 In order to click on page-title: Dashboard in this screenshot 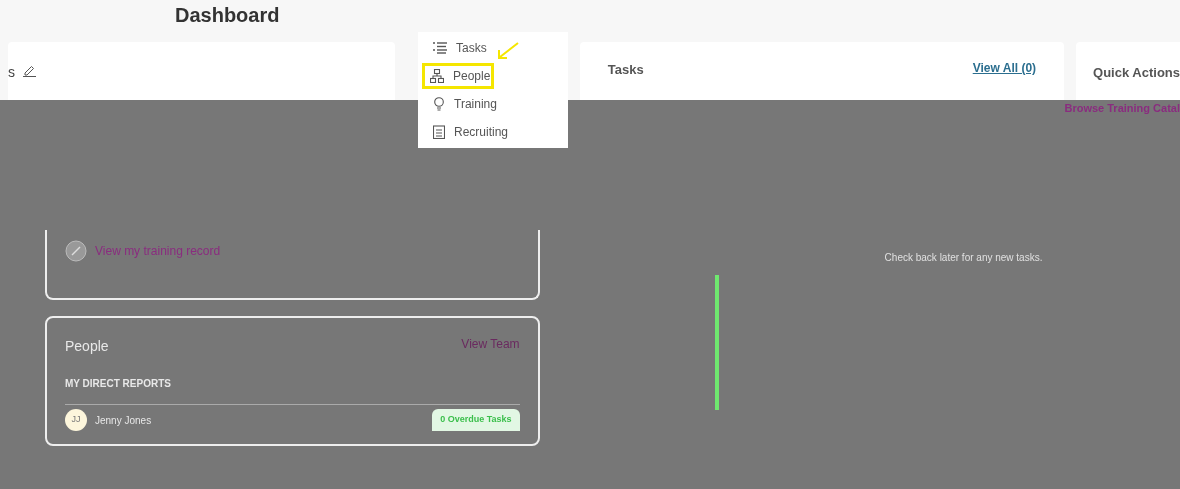, I will do `click(227, 15)`.